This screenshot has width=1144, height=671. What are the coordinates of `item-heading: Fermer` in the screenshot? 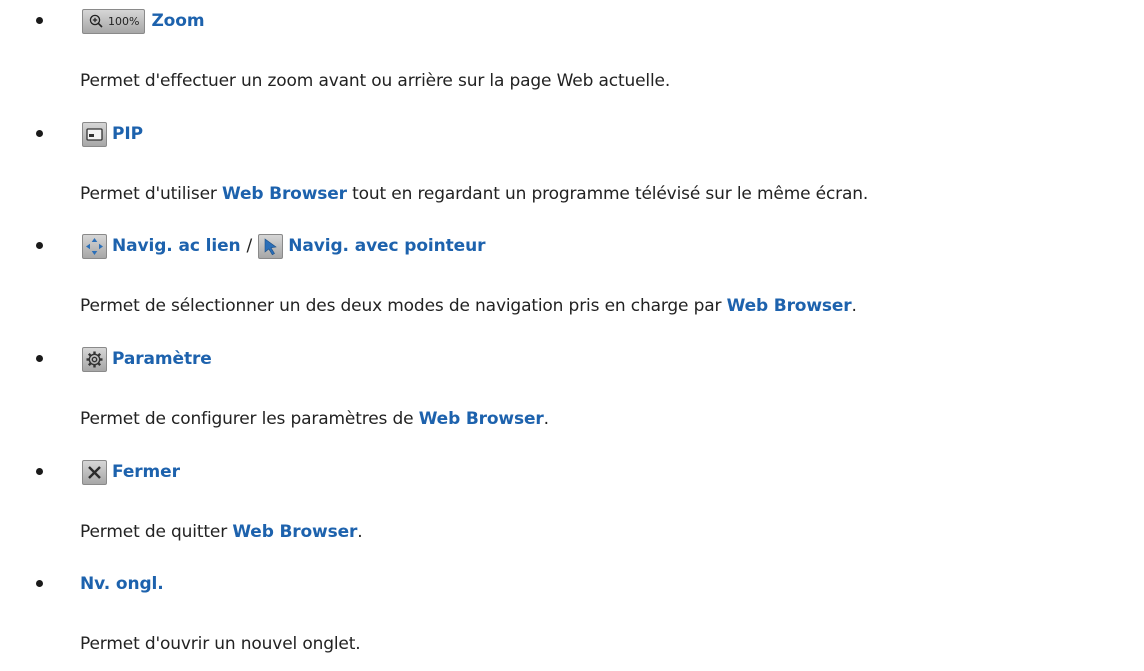 It's located at (131, 472).